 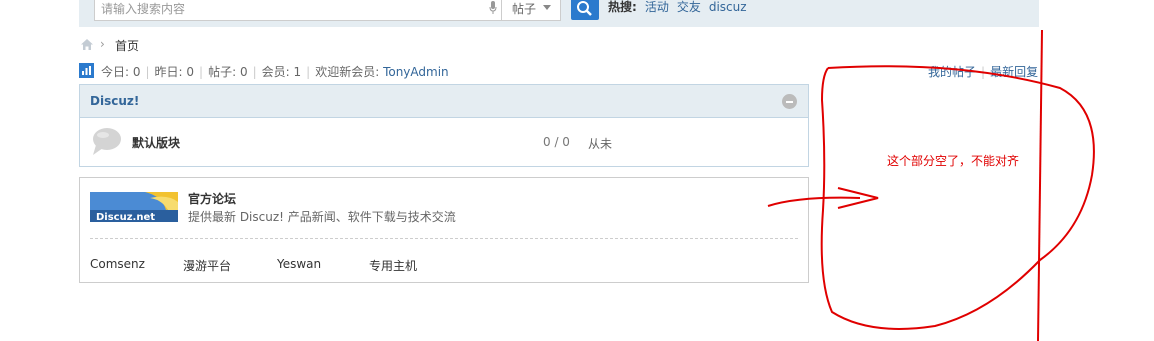 I want to click on annotation-text: 这个部分空了，不能对齐, so click(x=953, y=161).